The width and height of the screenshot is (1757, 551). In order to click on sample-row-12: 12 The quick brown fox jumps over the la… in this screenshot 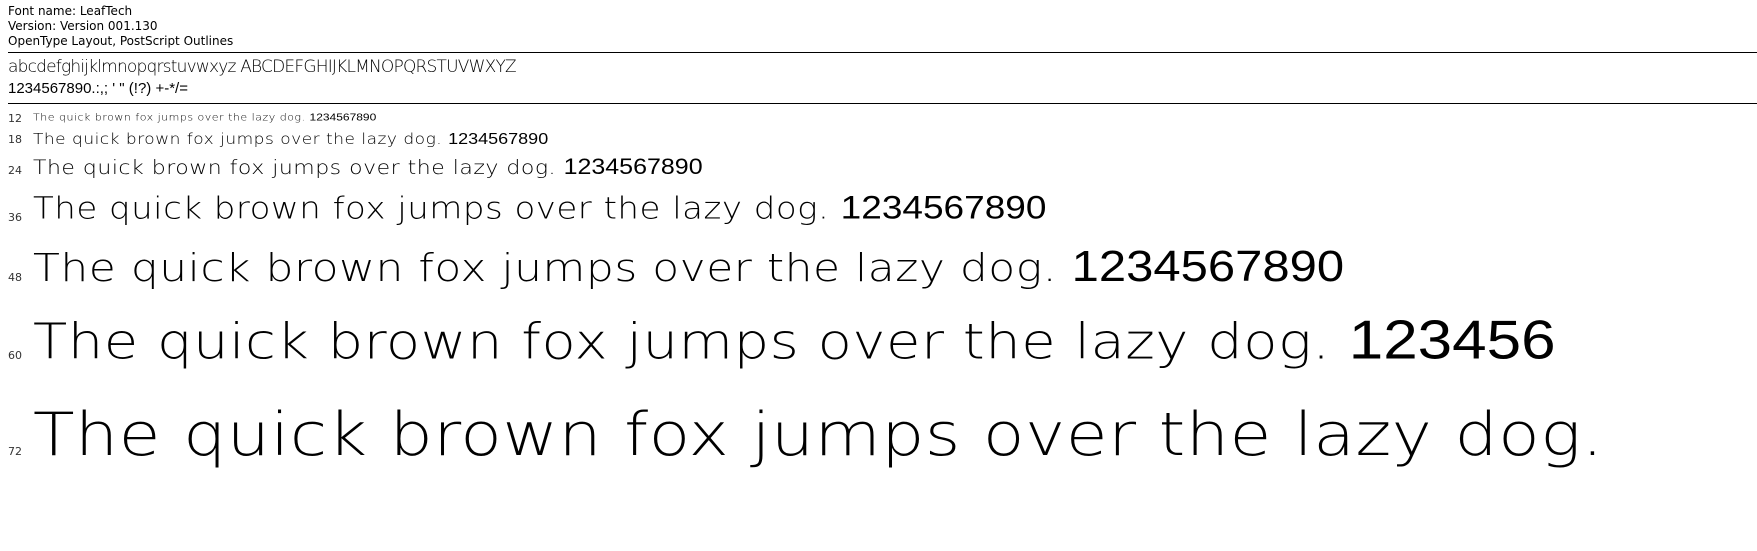, I will do `click(878, 117)`.